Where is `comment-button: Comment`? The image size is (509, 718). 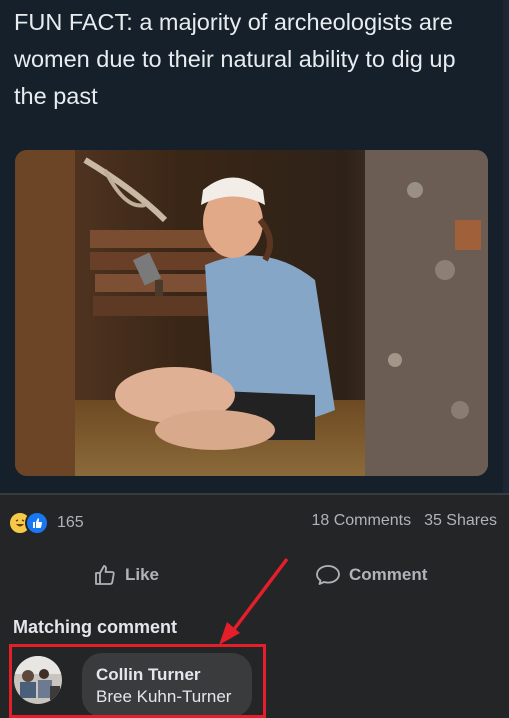 comment-button: Comment is located at coordinates (371, 575).